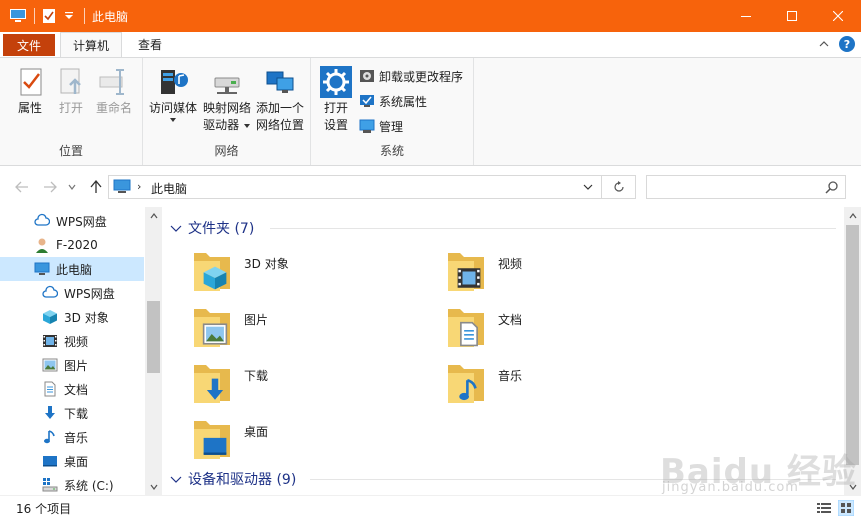 This screenshot has height=518, width=861. Describe the element at coordinates (50, 389) in the screenshot. I see `document-icon` at that location.